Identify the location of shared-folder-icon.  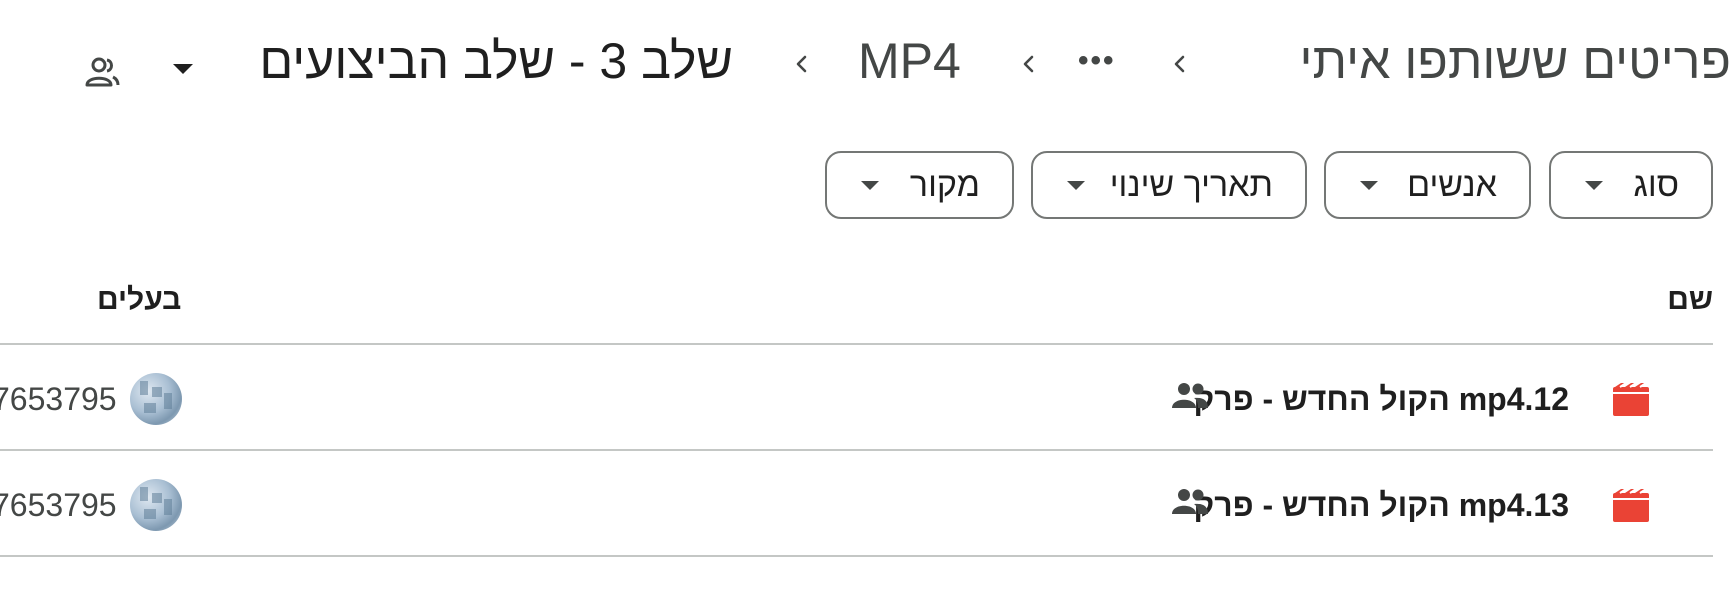
(102, 72).